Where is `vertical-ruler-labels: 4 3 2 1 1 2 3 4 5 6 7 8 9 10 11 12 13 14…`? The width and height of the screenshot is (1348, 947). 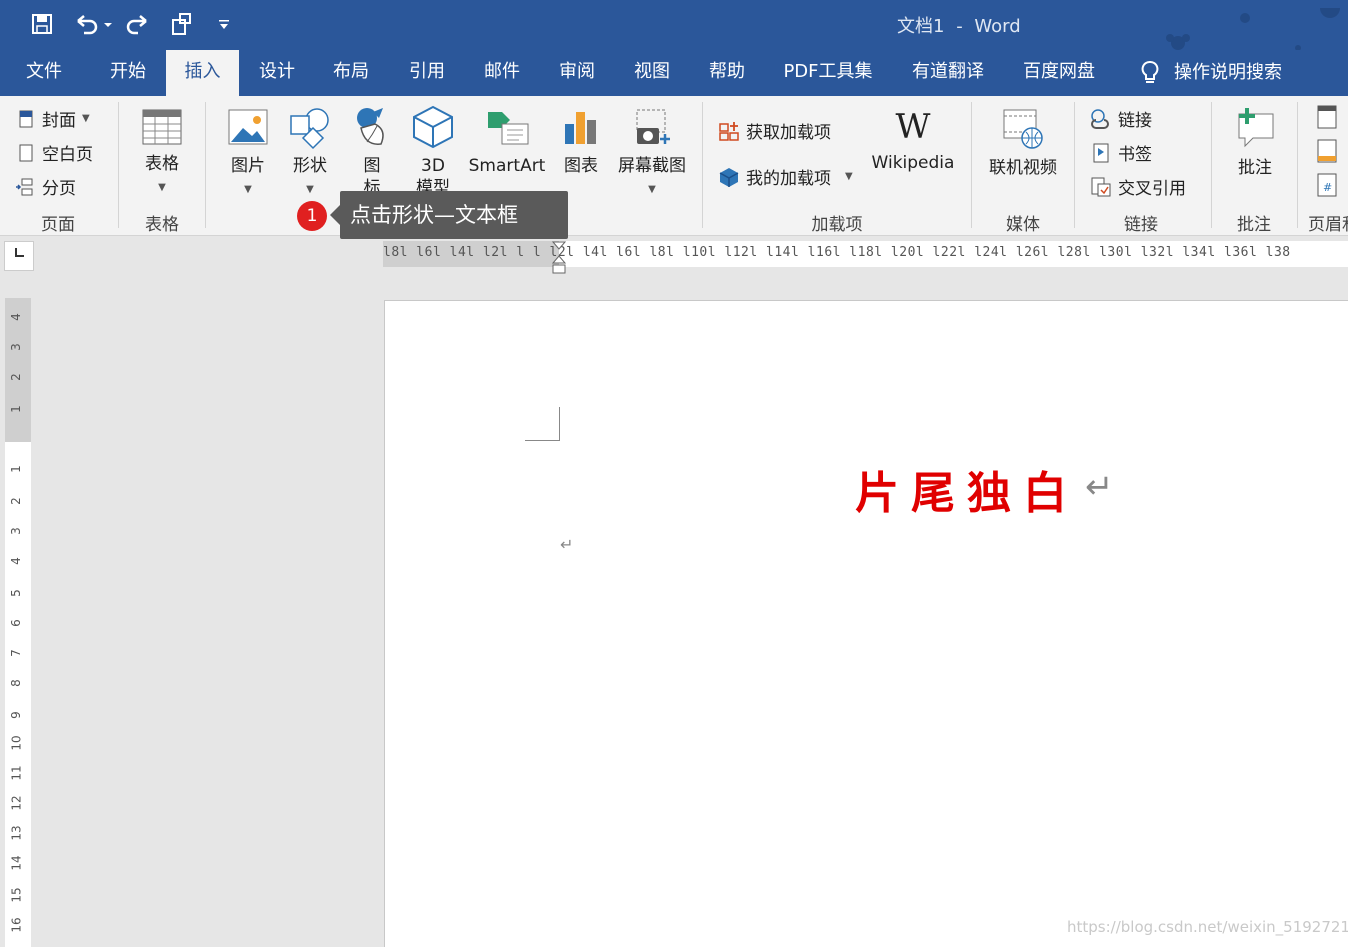
vertical-ruler-labels: 4 3 2 1 1 2 3 4 5 6 7 8 9 10 11 12 13 14… is located at coordinates (18, 622).